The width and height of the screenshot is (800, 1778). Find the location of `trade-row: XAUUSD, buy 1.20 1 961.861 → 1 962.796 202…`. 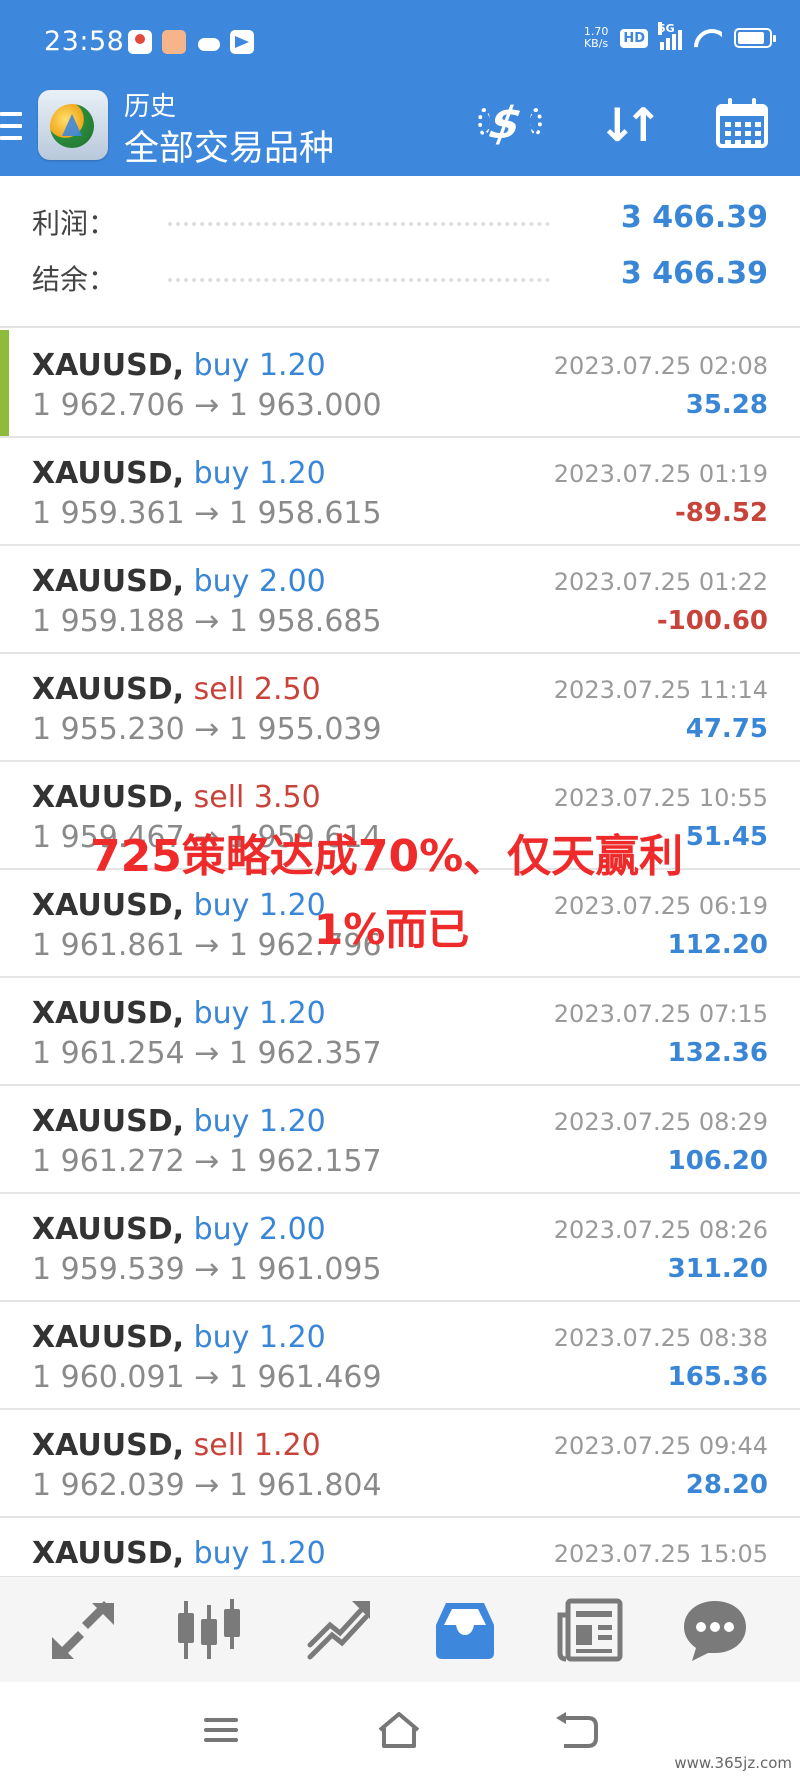

trade-row: XAUUSD, buy 1.20 1 961.861 → 1 962.796 202… is located at coordinates (400, 924).